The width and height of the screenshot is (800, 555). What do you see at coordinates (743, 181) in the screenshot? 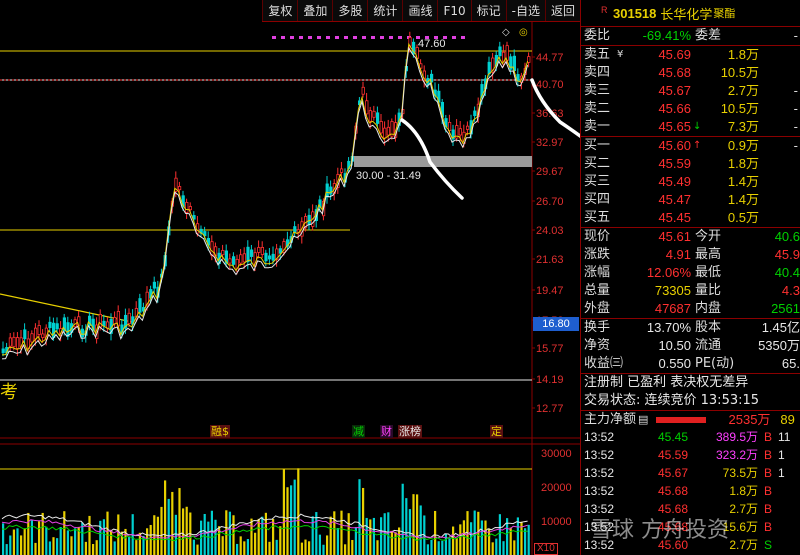
I see `buy_orders-volume: 1.4万` at bounding box center [743, 181].